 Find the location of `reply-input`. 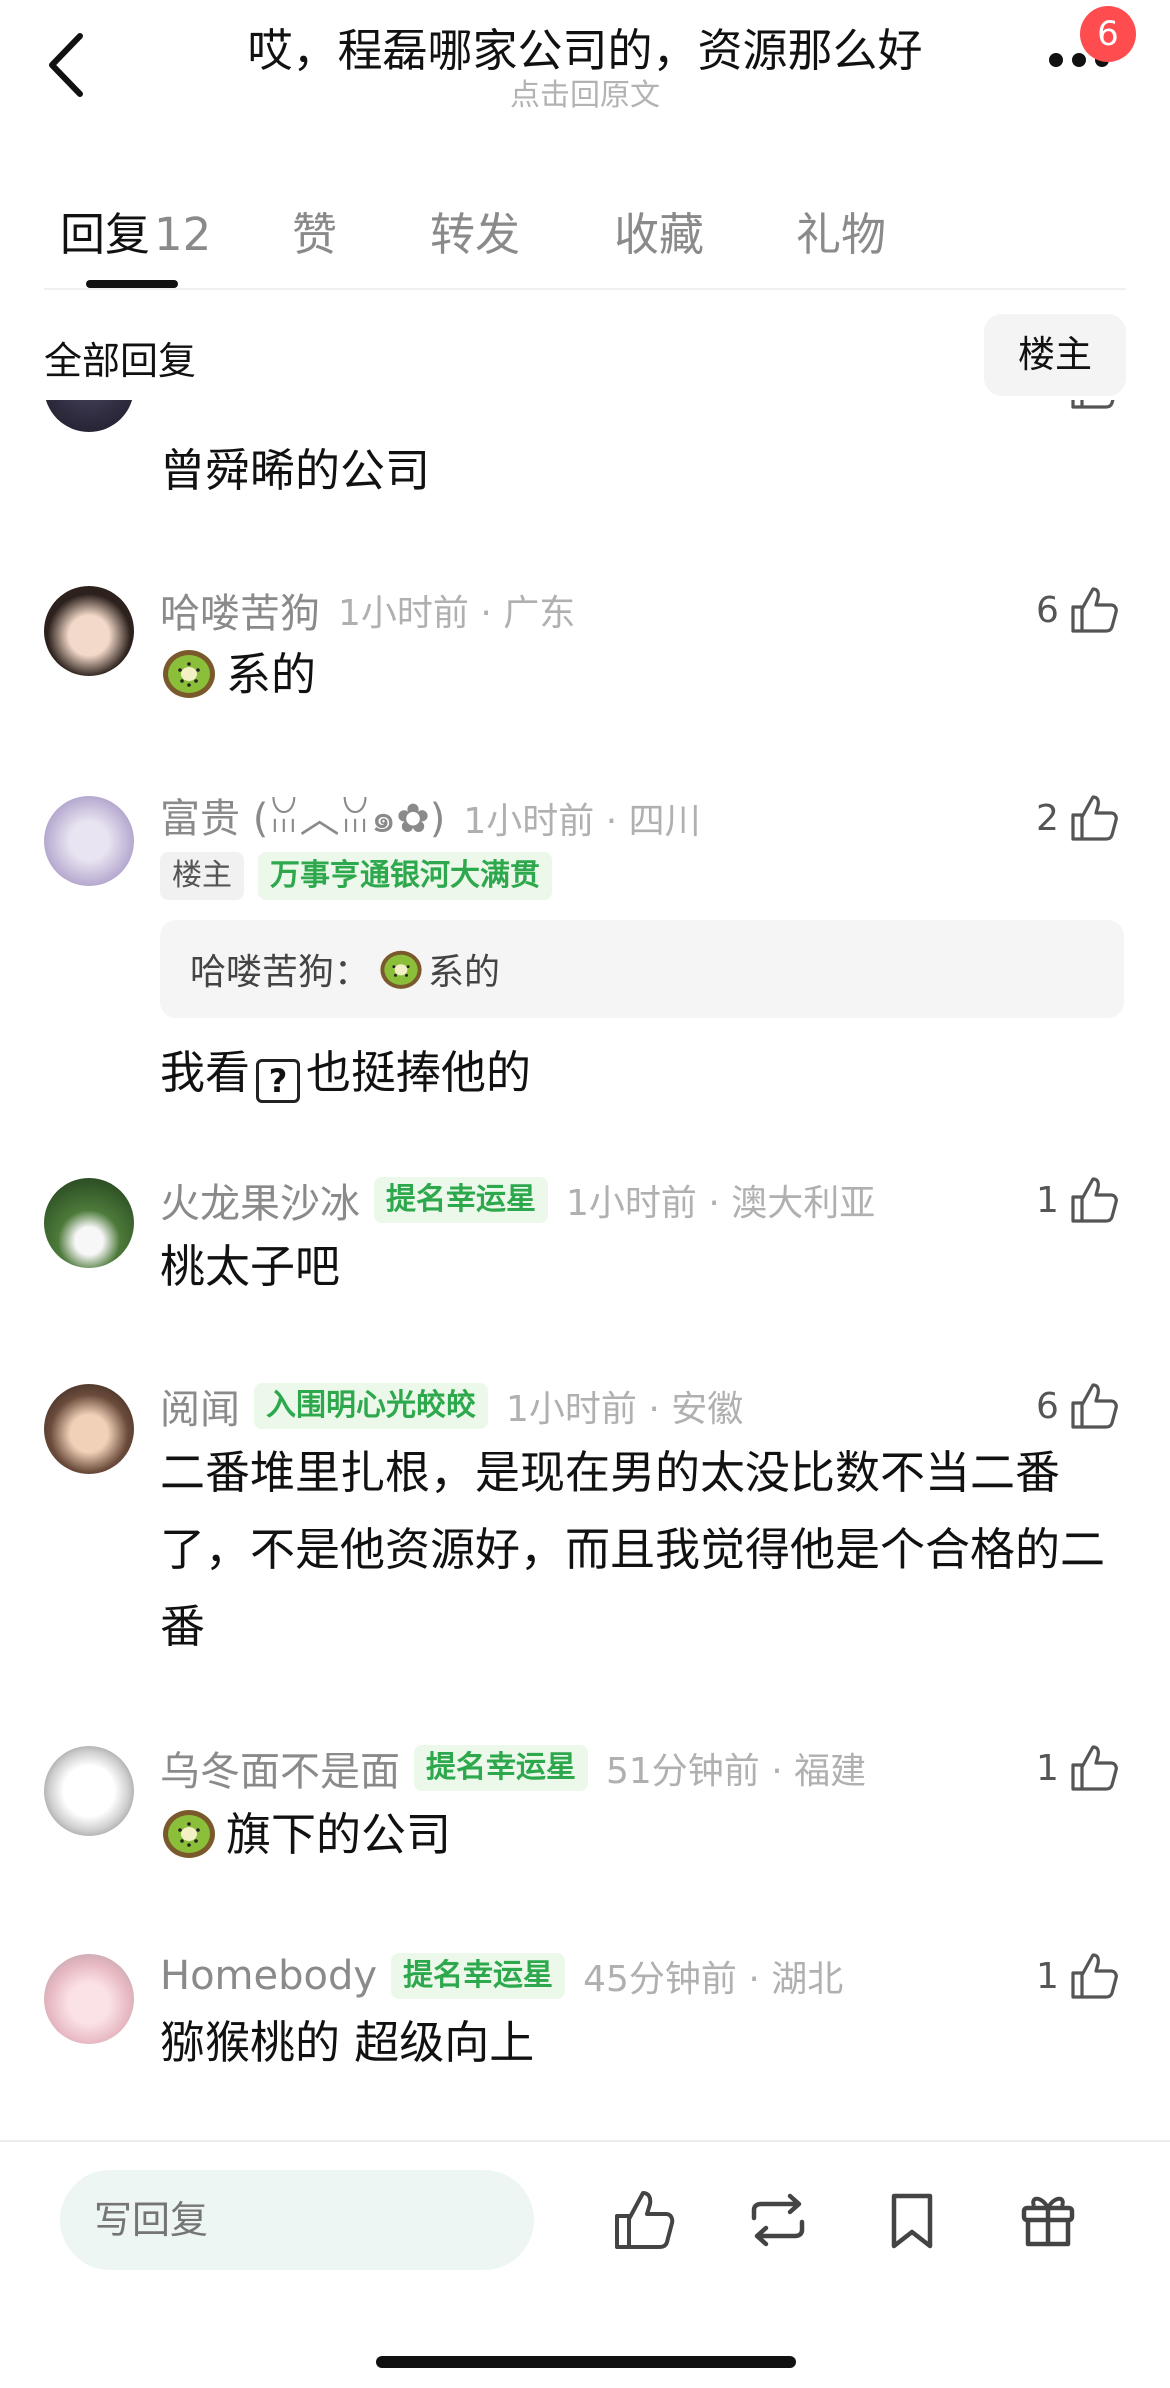

reply-input is located at coordinates (297, 2220).